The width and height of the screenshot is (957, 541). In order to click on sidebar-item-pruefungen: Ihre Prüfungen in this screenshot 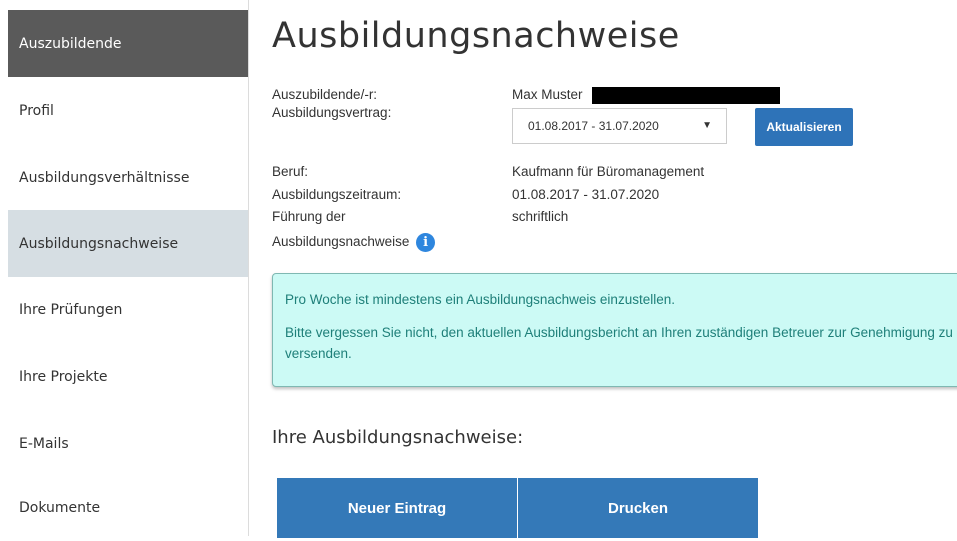, I will do `click(128, 309)`.